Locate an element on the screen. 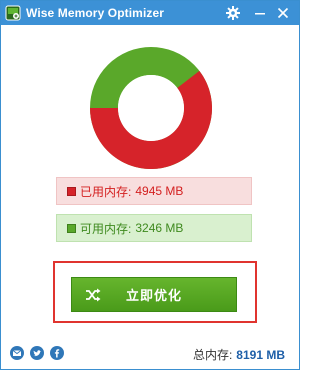 This screenshot has height=370, width=320. optimize-now-button: 立即优化 is located at coordinates (154, 294).